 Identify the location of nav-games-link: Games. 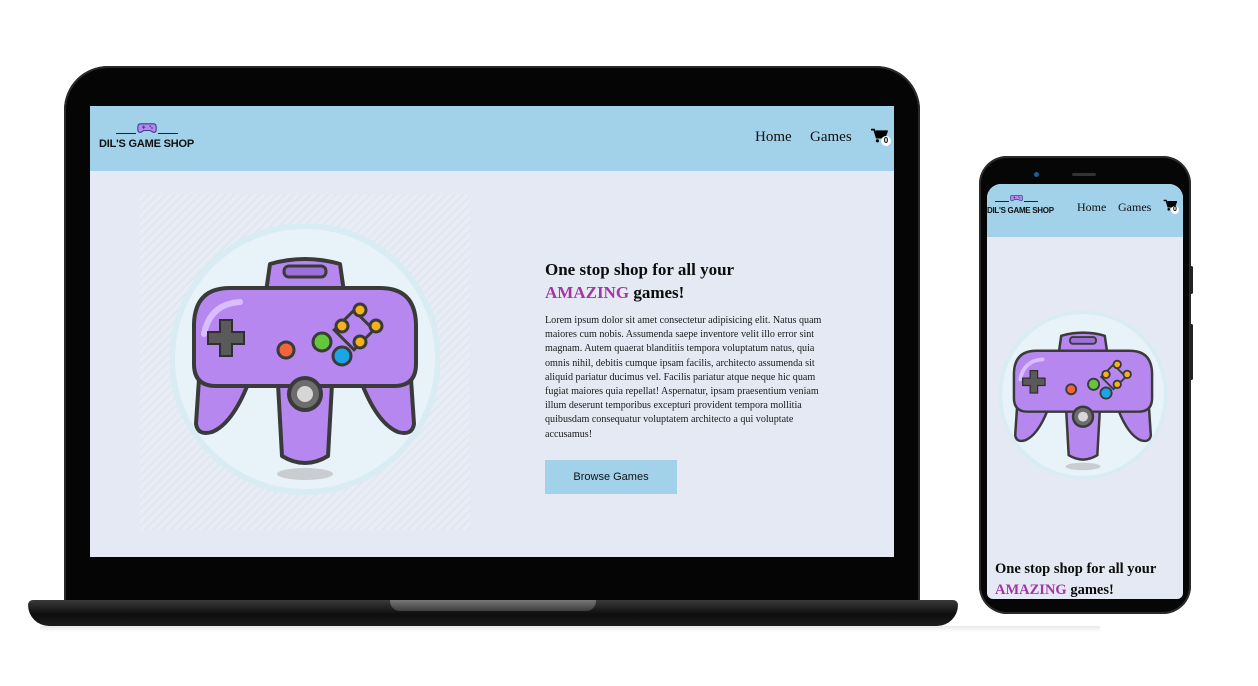
(831, 137).